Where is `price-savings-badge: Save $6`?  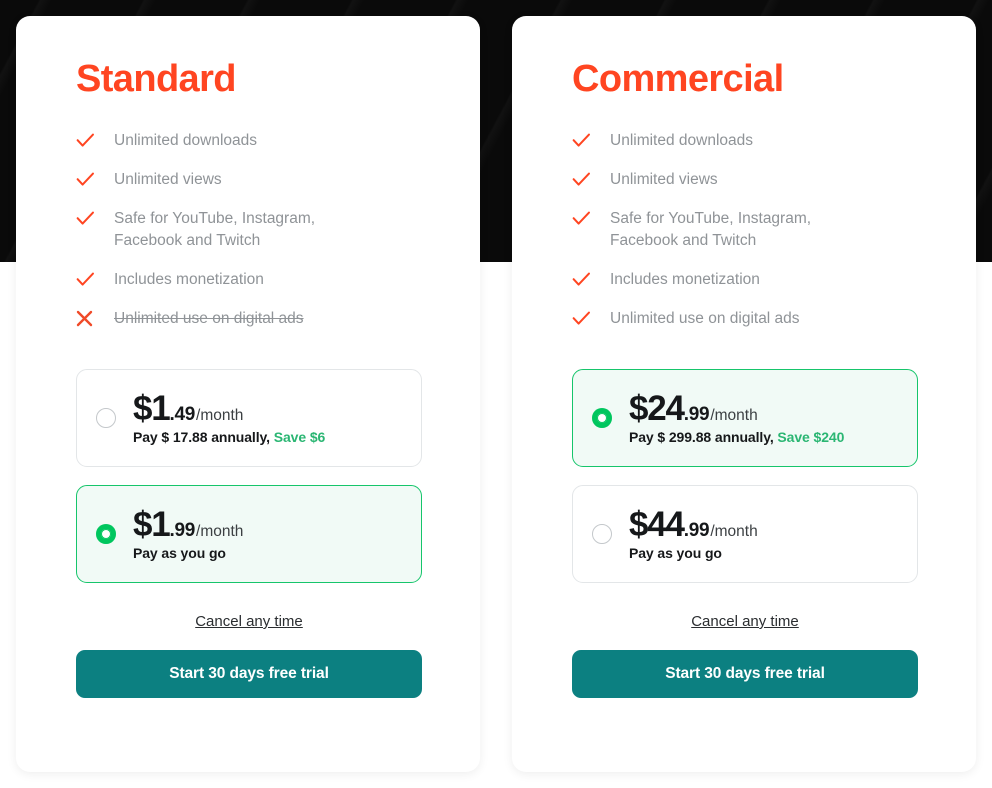 price-savings-badge: Save $6 is located at coordinates (299, 436).